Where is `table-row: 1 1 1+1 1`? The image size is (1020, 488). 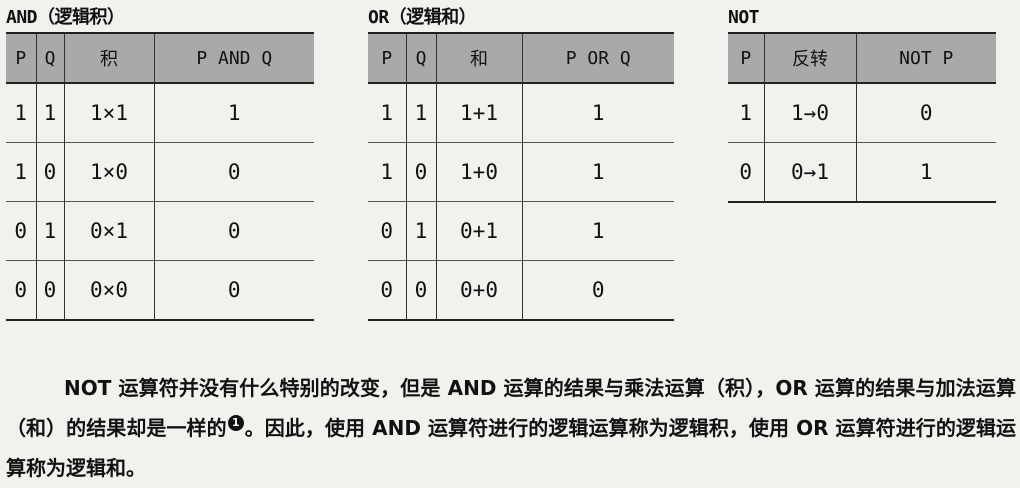
table-row: 1 1 1+1 1 is located at coordinates (521, 112).